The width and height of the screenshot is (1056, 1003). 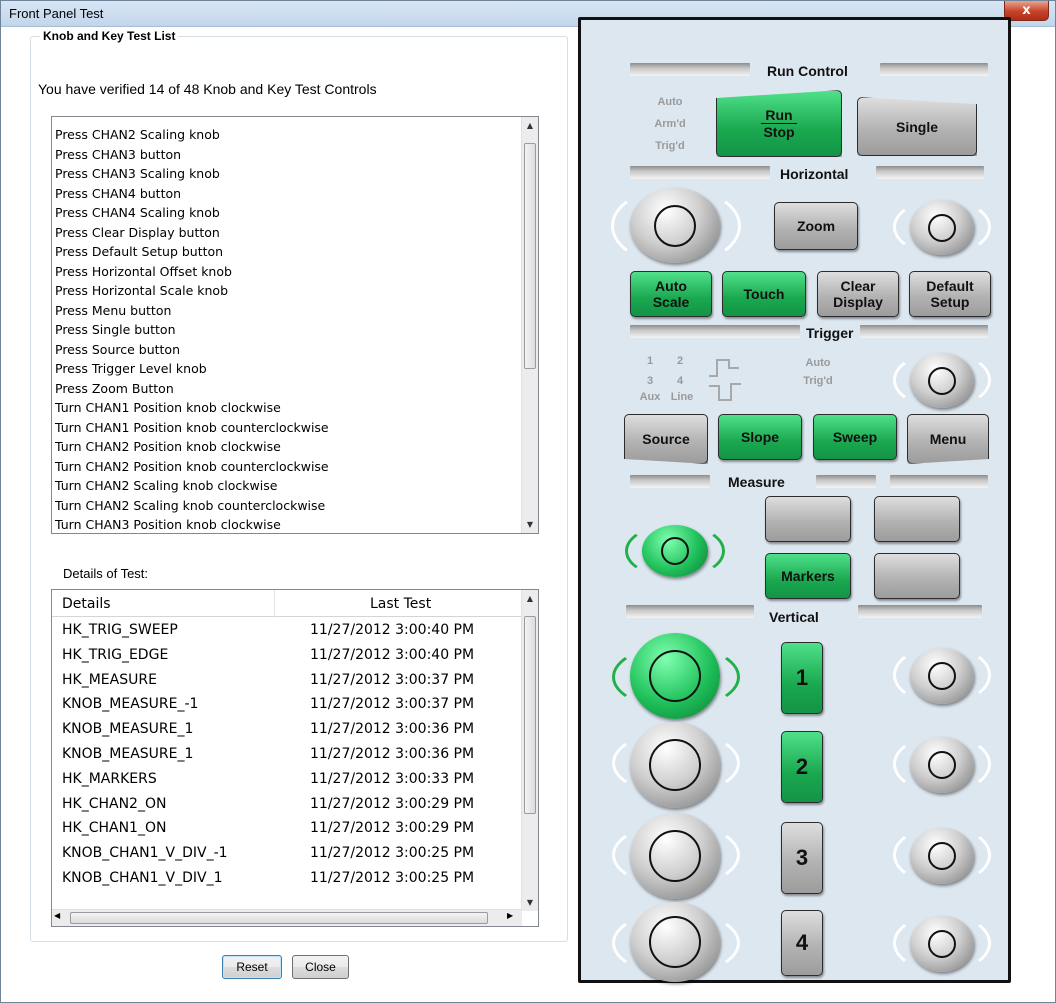 I want to click on reset-button: Reset, so click(x=252, y=967).